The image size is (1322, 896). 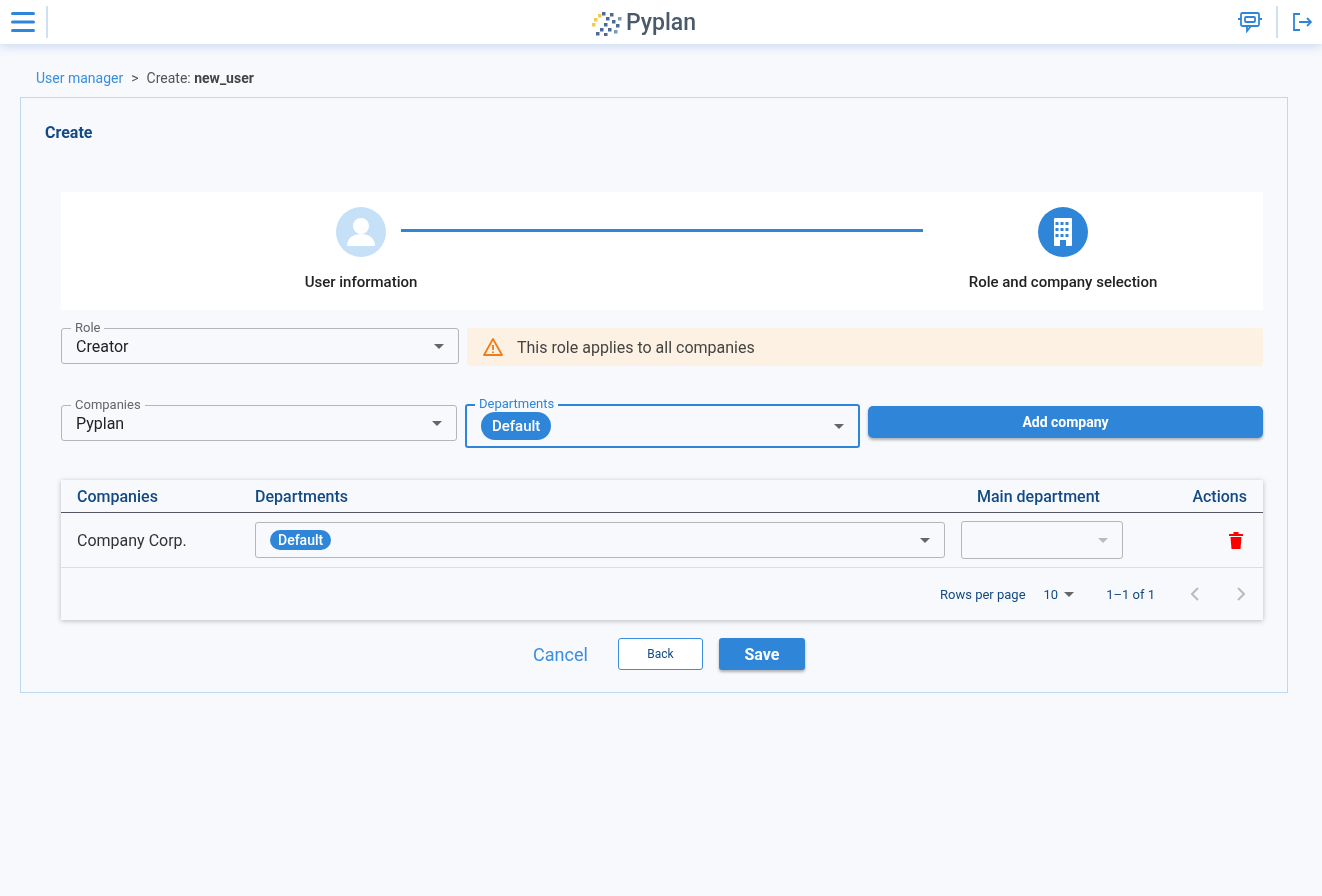 I want to click on save-button: Save, so click(x=761, y=654).